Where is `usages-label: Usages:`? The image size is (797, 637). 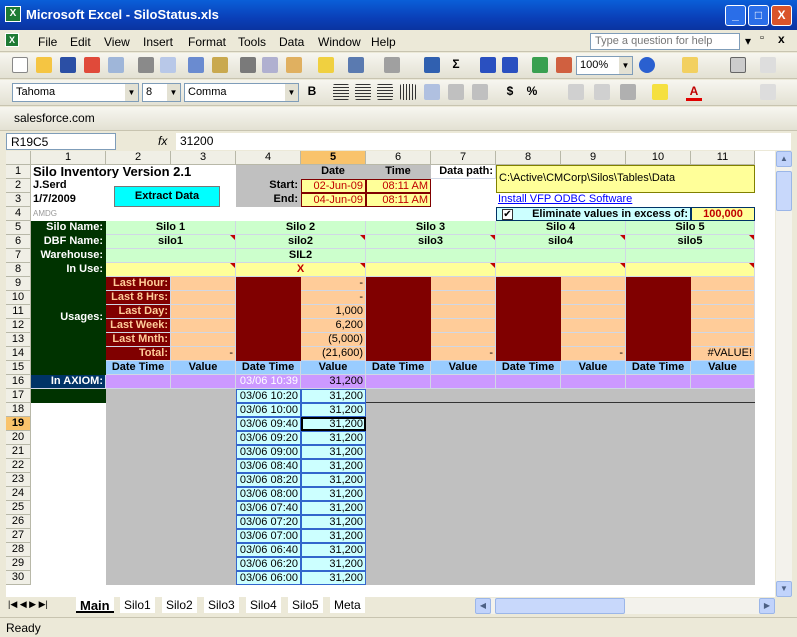
usages-label: Usages: is located at coordinates (68, 319).